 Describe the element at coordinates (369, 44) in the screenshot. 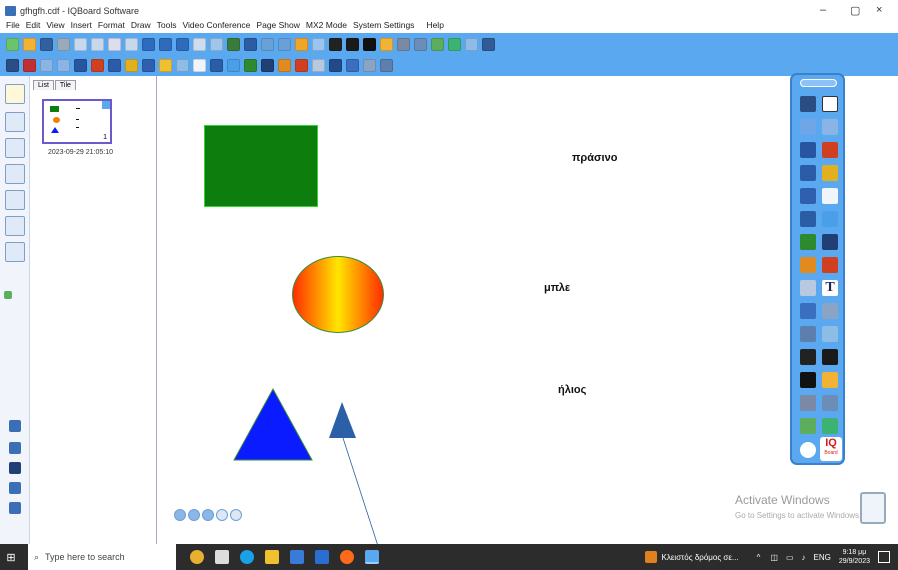

I see `black-screen-icon` at that location.